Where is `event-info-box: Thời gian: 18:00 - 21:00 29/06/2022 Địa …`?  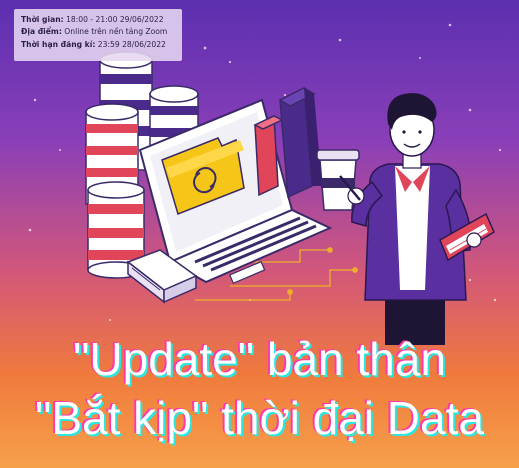
event-info-box: Thời gian: 18:00 - 21:00 29/06/2022 Địa … is located at coordinates (98, 35).